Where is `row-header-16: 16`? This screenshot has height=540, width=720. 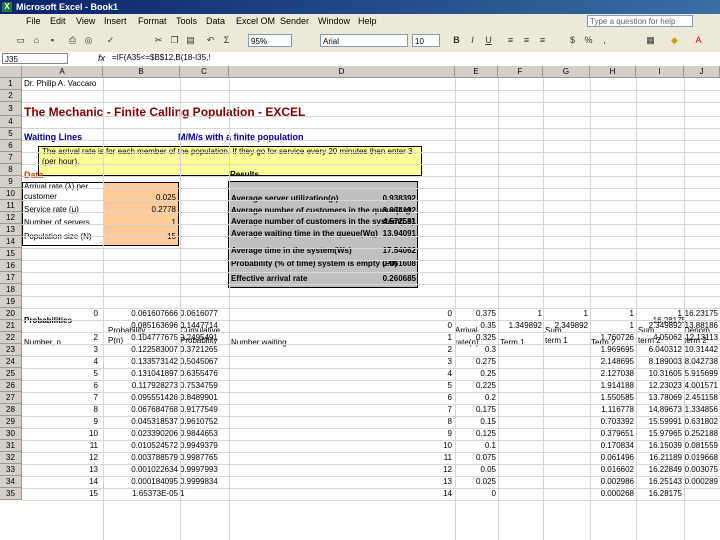
row-header-16: 16 is located at coordinates (11, 266).